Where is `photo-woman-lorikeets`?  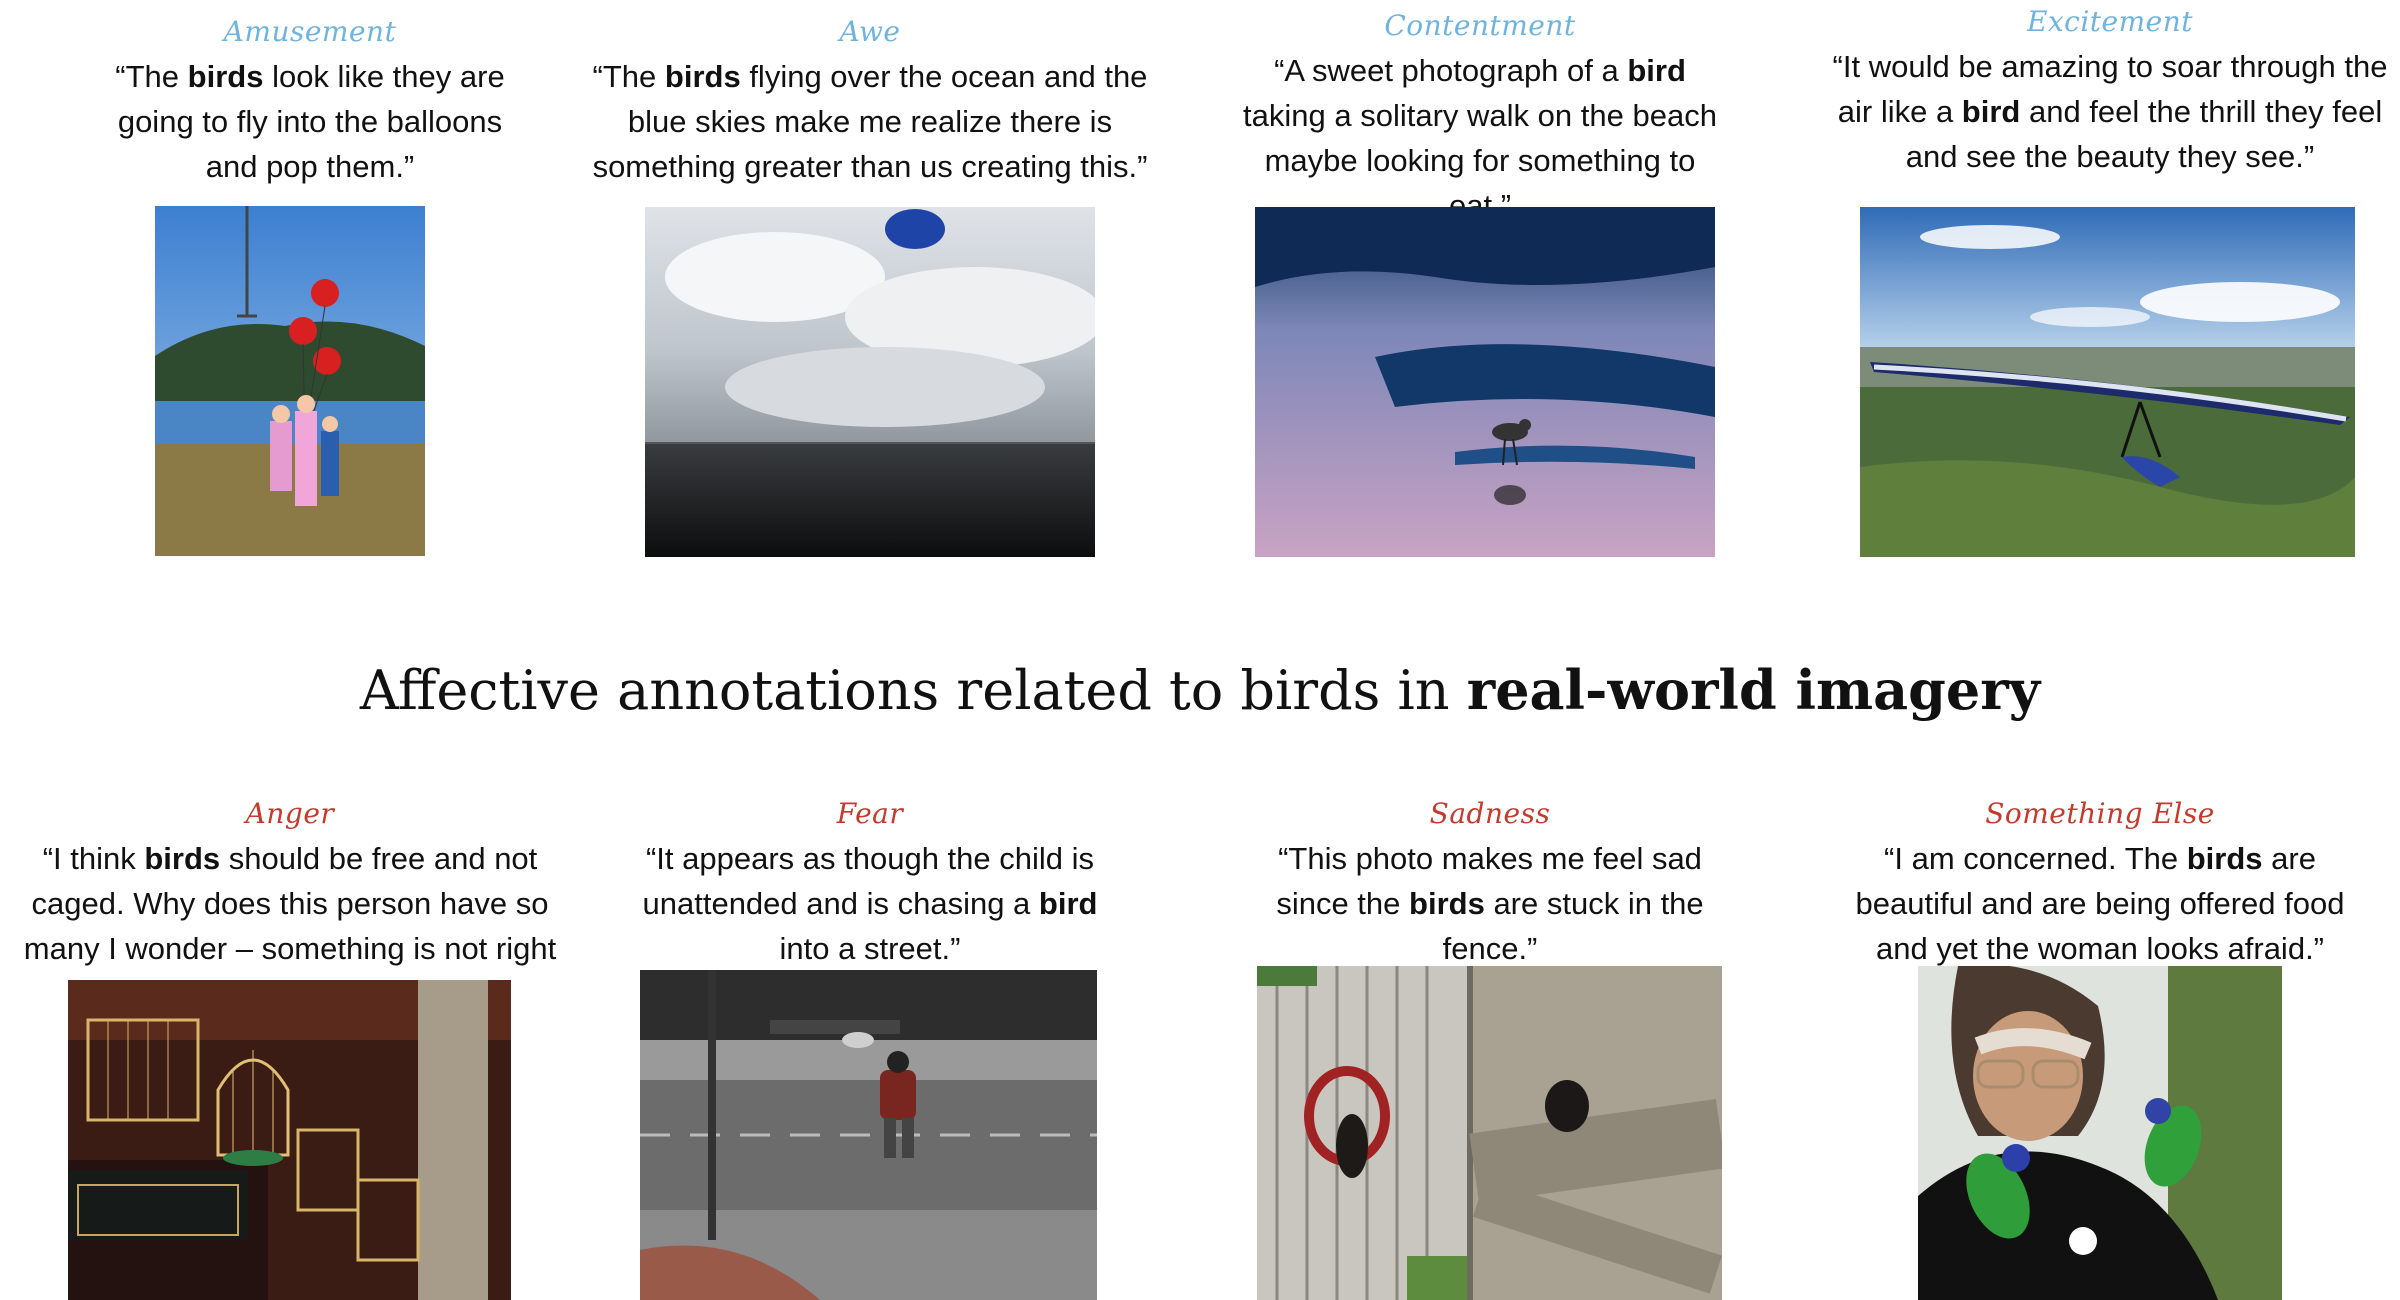
photo-woman-lorikeets is located at coordinates (2100, 1133).